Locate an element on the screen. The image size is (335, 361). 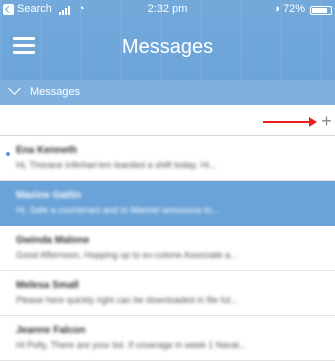
battery-percent: ◑ 72% is located at coordinates (289, 9).